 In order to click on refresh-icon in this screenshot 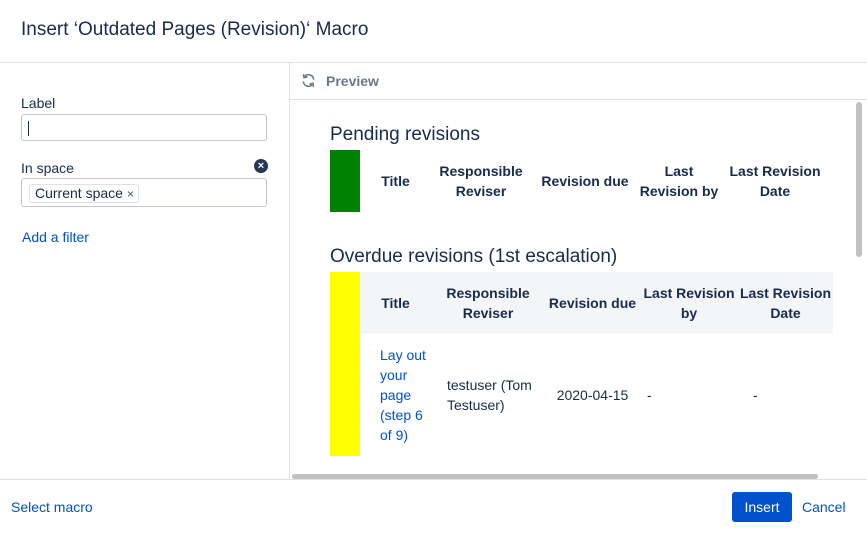, I will do `click(308, 80)`.